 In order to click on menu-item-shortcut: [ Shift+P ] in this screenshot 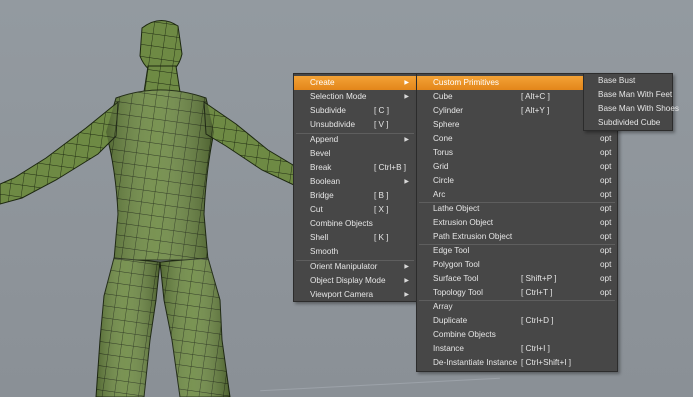, I will do `click(539, 278)`.